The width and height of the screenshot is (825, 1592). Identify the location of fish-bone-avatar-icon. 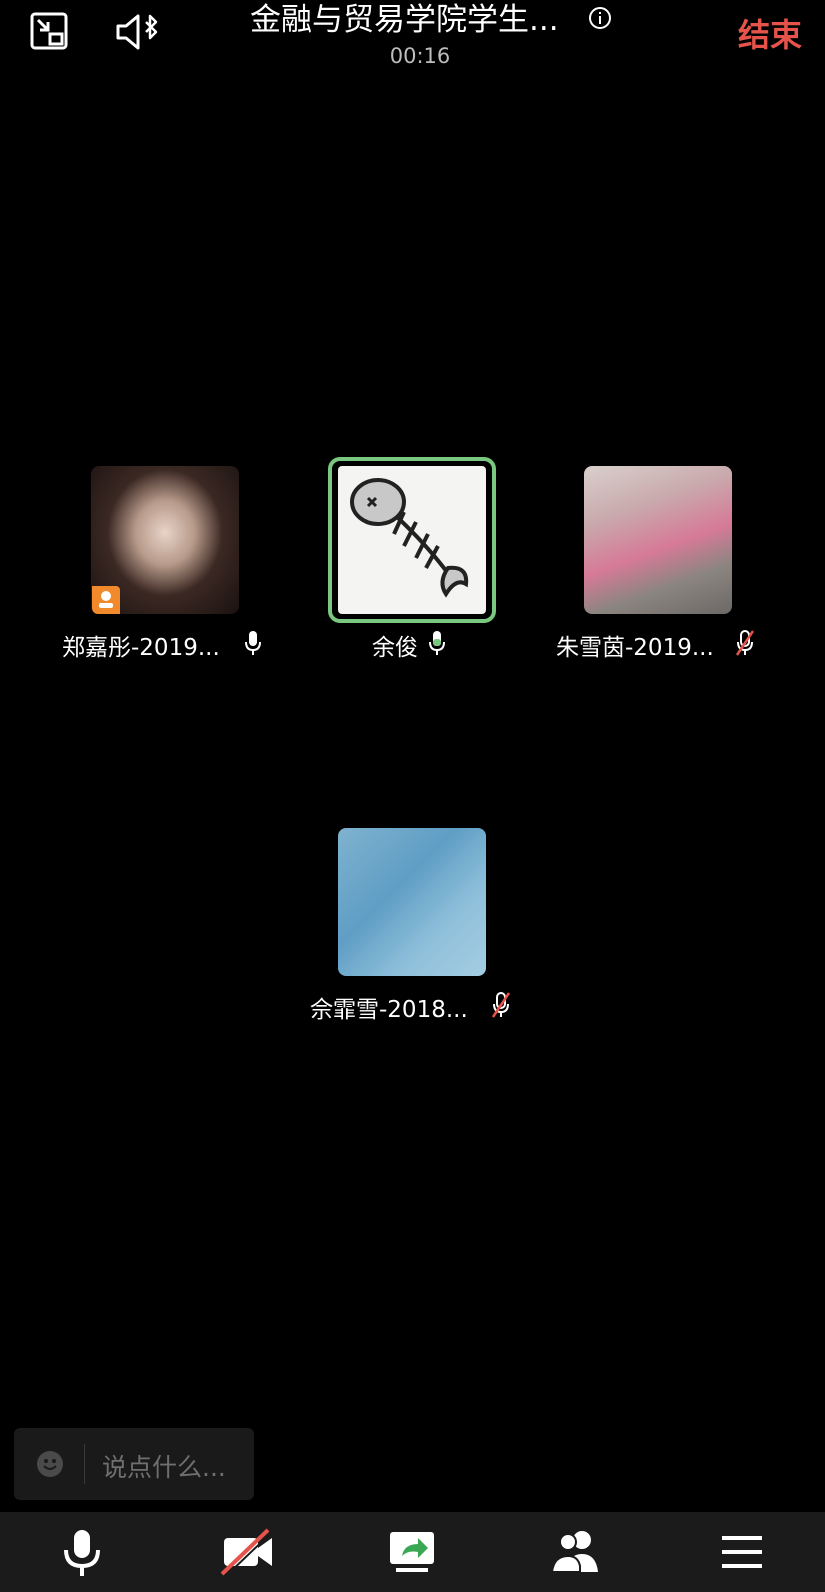
(409, 538).